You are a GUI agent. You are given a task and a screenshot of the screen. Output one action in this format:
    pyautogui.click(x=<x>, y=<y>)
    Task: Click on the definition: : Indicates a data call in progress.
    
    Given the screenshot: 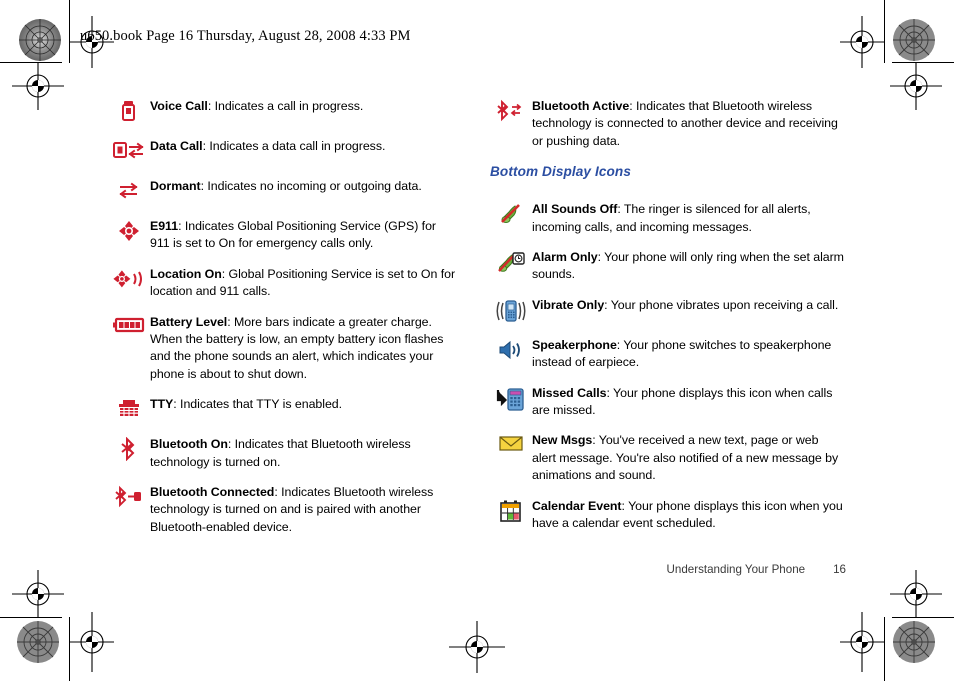 What is the action you would take?
    pyautogui.click(x=294, y=146)
    